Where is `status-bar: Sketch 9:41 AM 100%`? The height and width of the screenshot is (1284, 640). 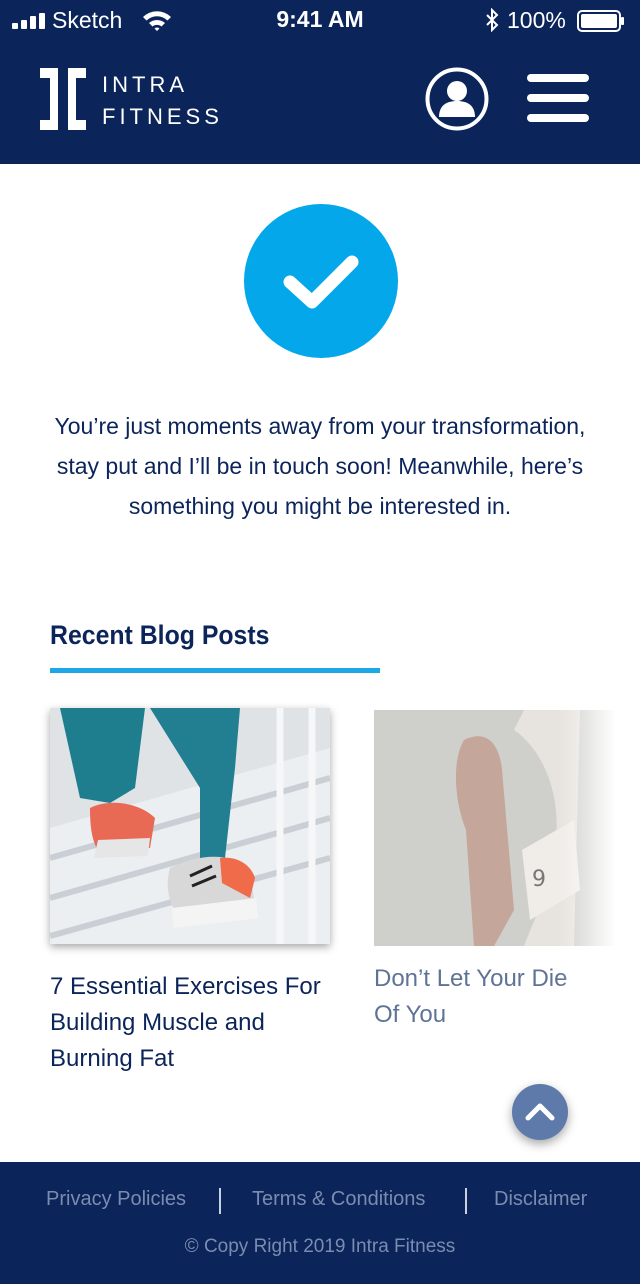 status-bar: Sketch 9:41 AM 100% is located at coordinates (320, 21).